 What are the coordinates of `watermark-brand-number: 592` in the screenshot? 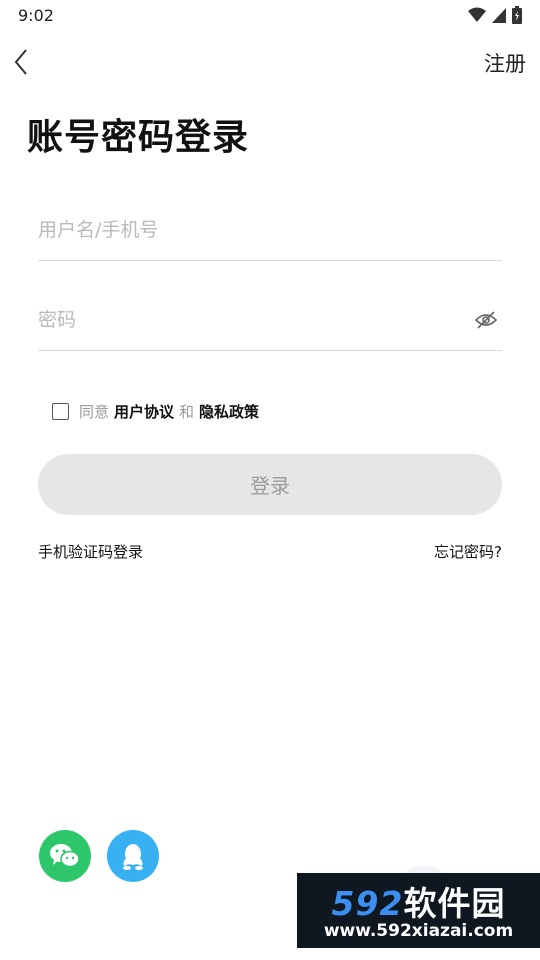 It's located at (367, 903).